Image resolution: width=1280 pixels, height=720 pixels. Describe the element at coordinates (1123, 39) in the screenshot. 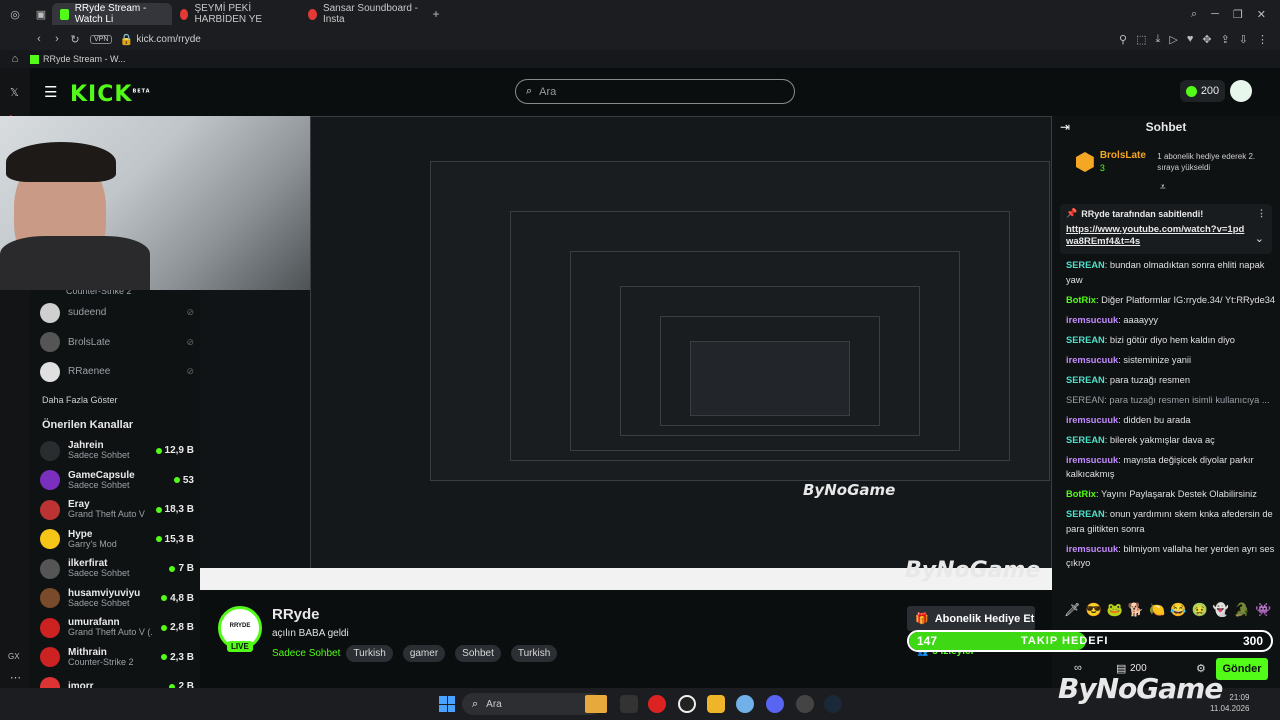

I see `pin-icon: ⚲` at that location.